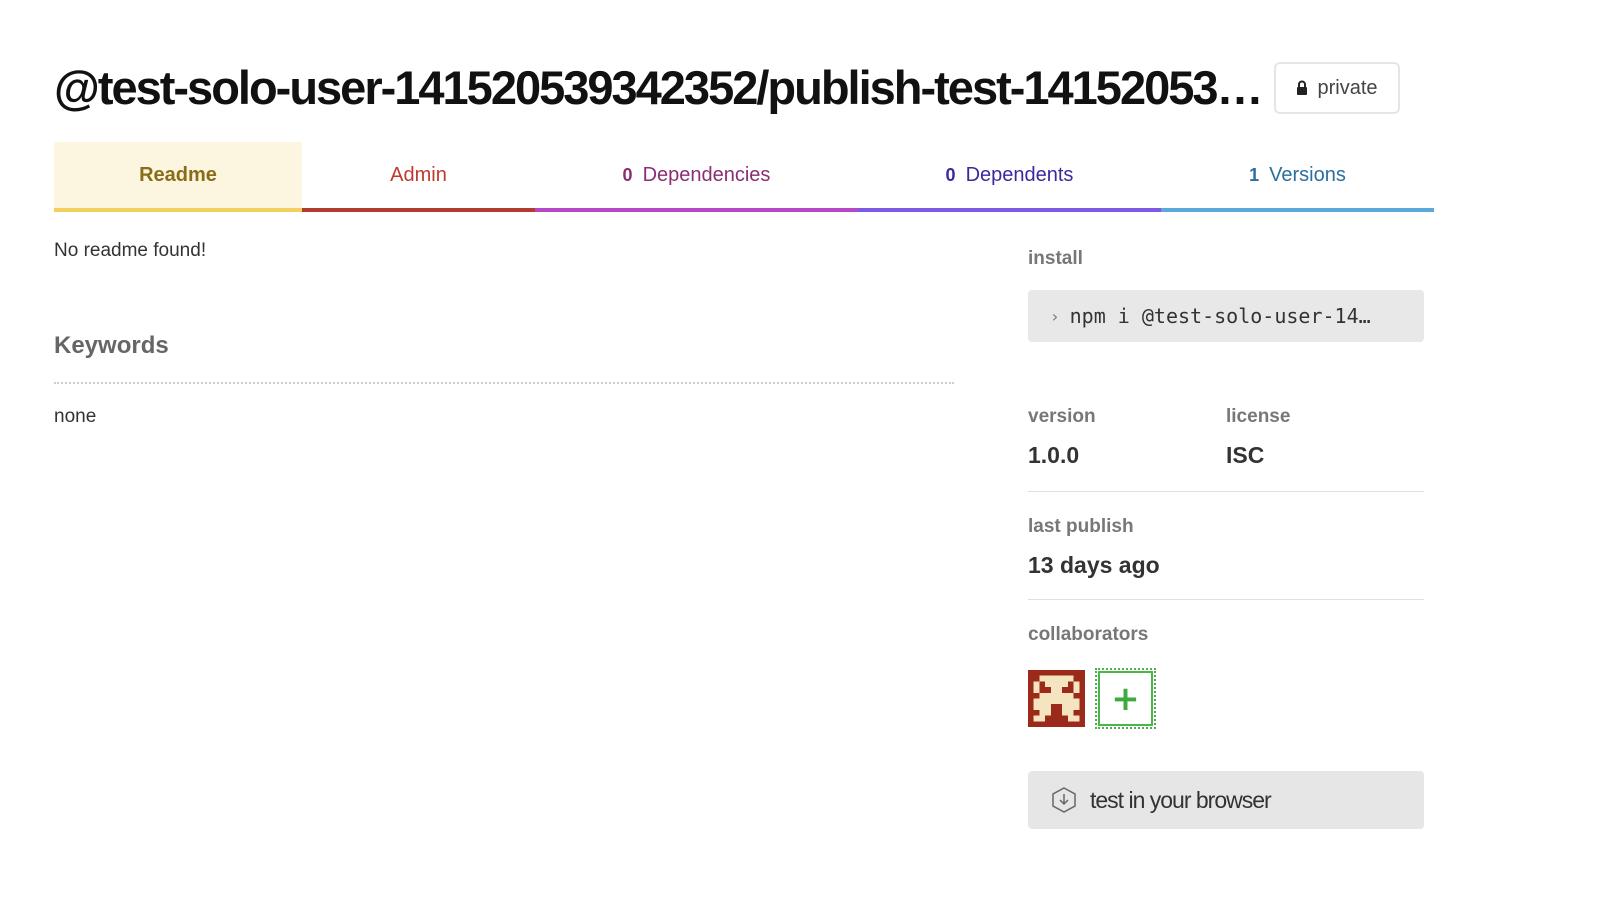 The width and height of the screenshot is (1604, 906). I want to click on versions-count: 1, so click(1254, 174).